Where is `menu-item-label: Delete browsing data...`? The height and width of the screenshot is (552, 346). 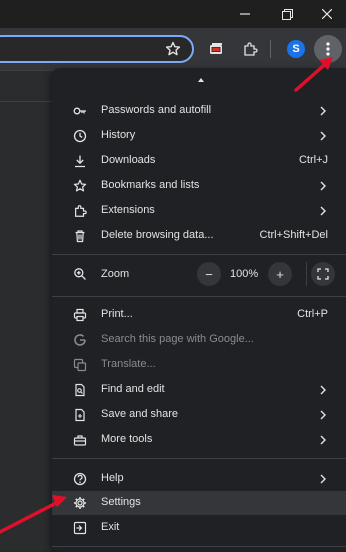
menu-item-label: Delete browsing data... is located at coordinates (157, 235).